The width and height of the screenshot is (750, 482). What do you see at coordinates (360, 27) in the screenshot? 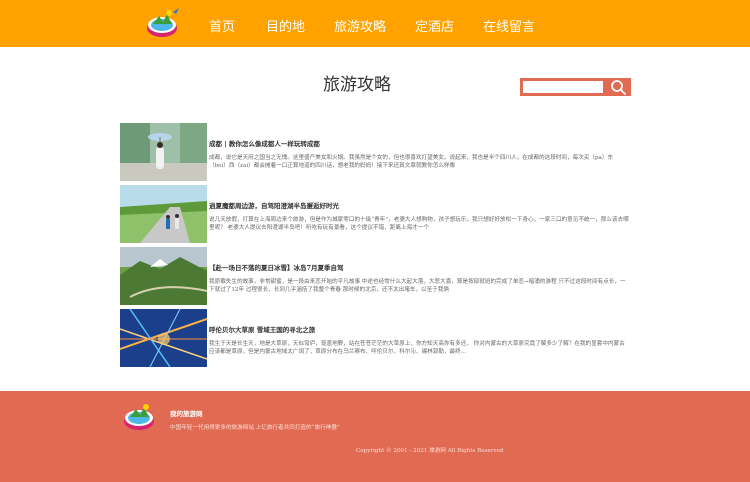
I see `nav-label: 旅游攻略` at bounding box center [360, 27].